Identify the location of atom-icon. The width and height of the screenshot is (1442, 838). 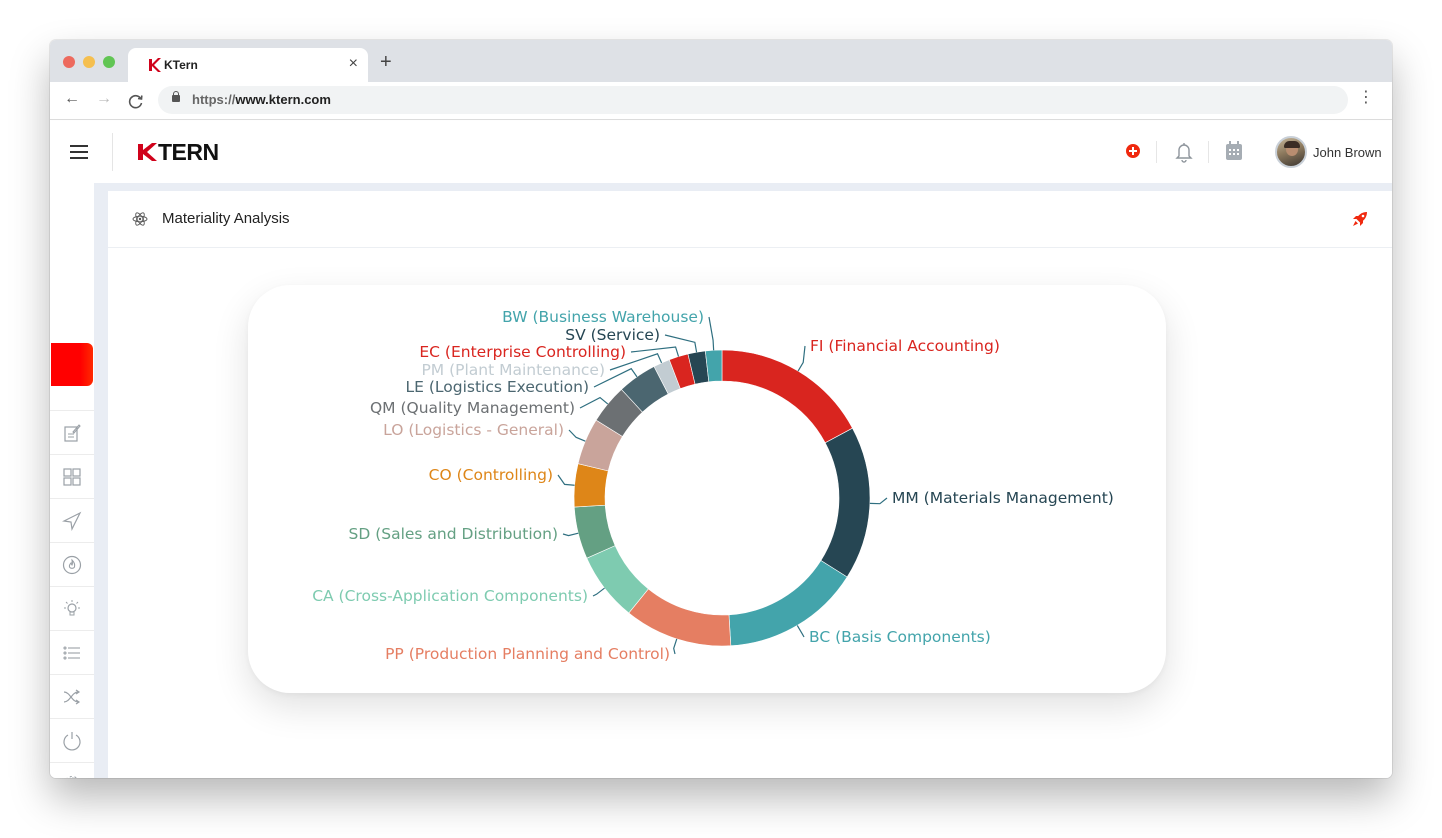
(140, 219).